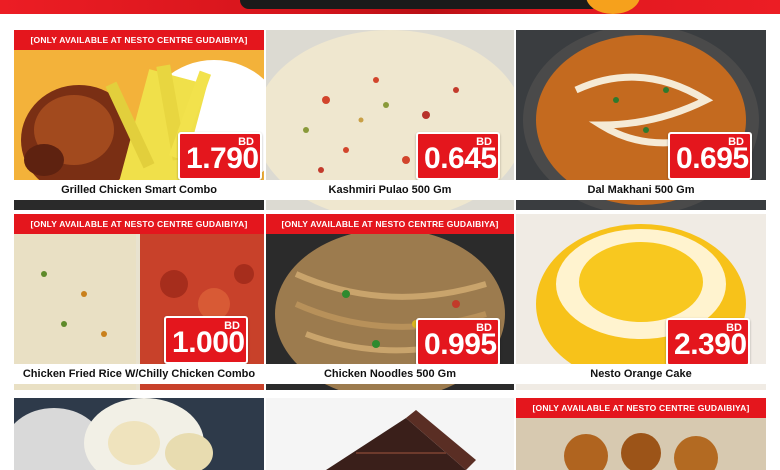  Describe the element at coordinates (390, 374) in the screenshot. I see `product-name: Chicken Noodles 500 Gm` at that location.